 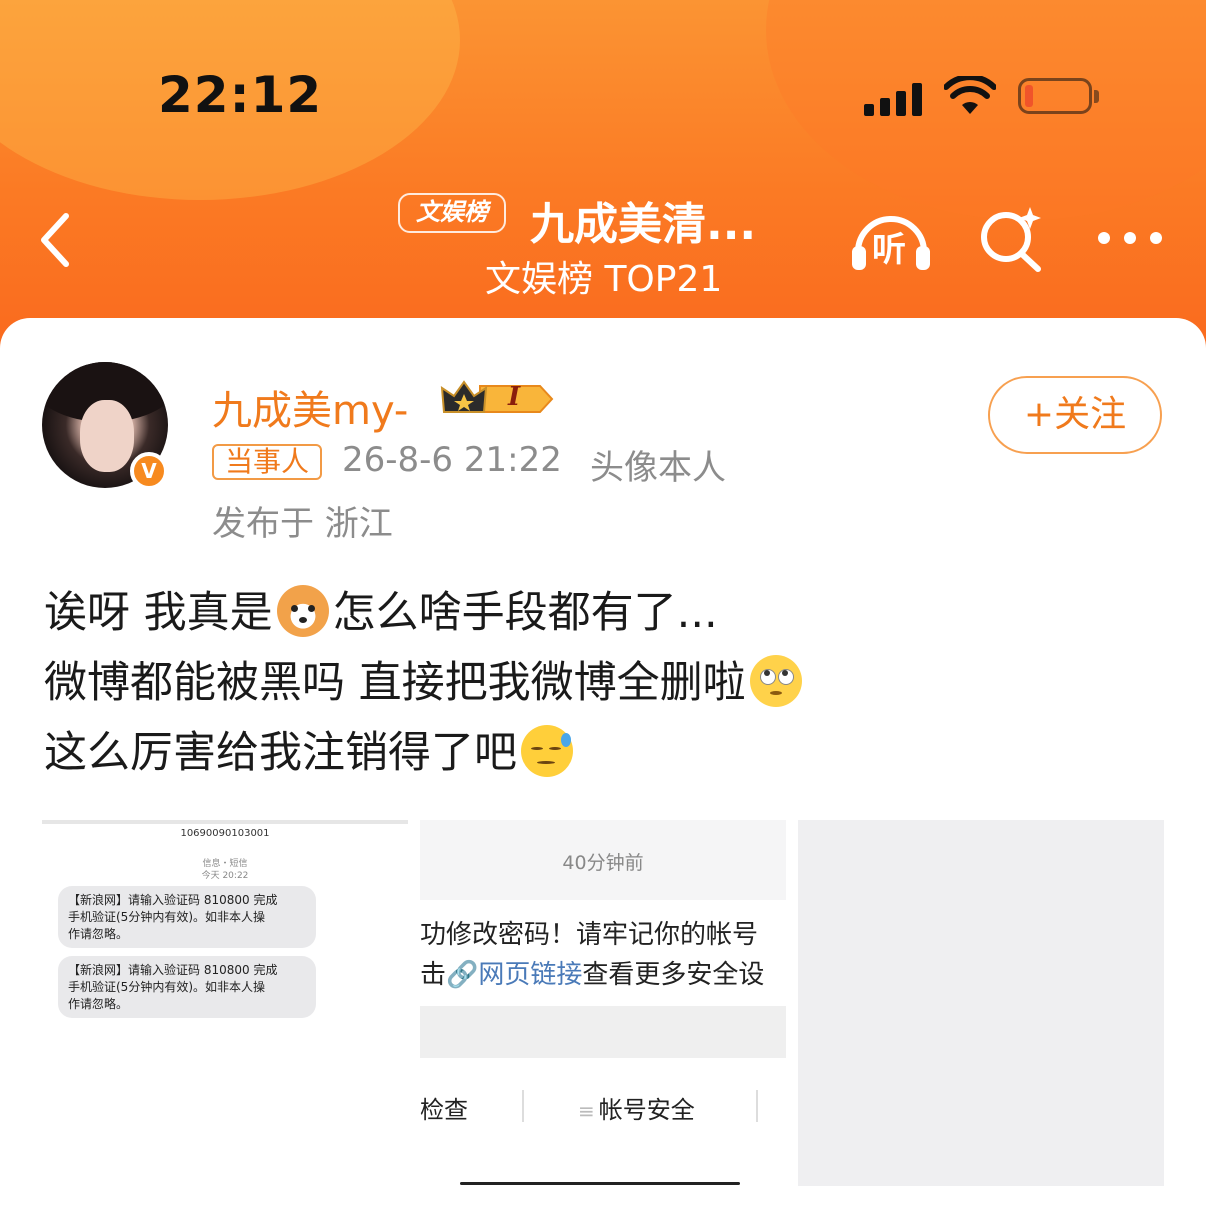 I want to click on notice-footer-label: 帐号安全, so click(x=646, y=1110).